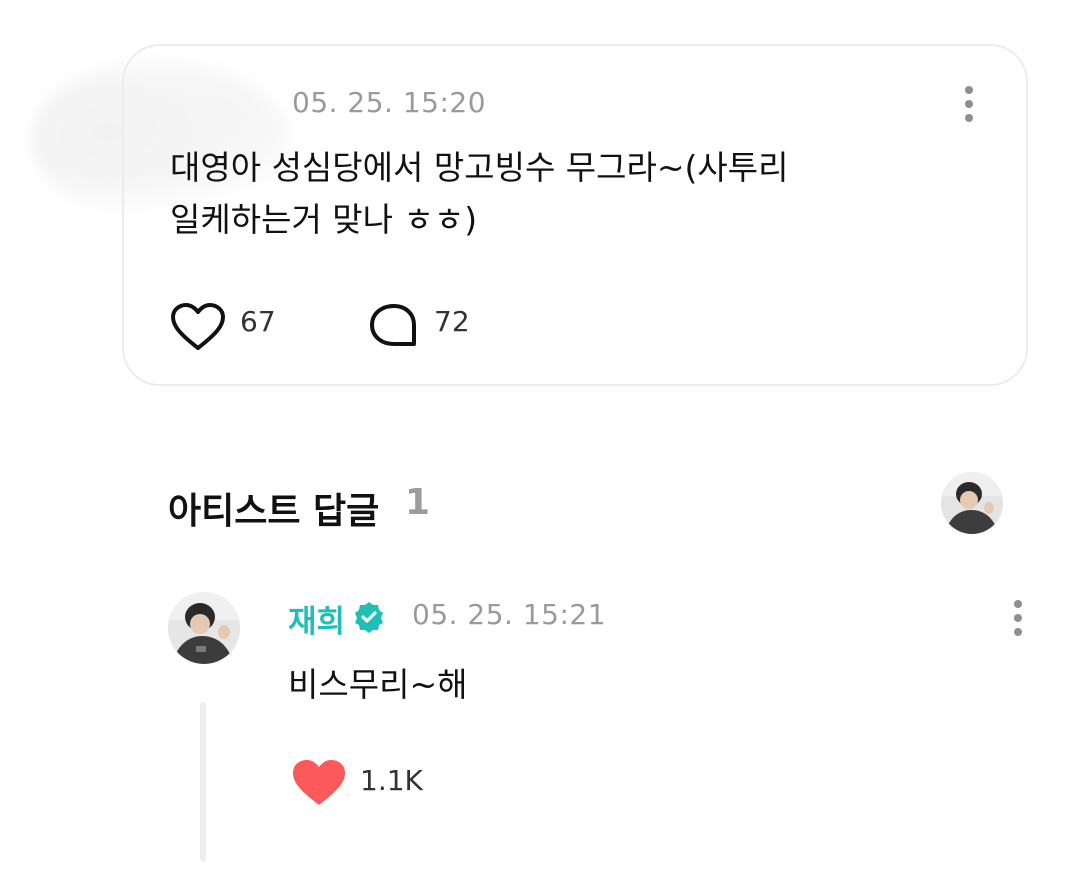 This screenshot has height=876, width=1080. I want to click on post-timestamp: 05. 25. 15:20, so click(389, 102).